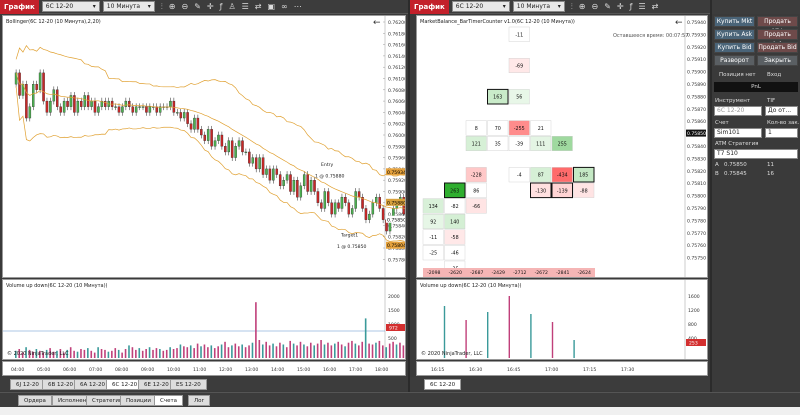 The image size is (800, 415). What do you see at coordinates (738, 133) in the screenshot?
I see `account-select: Sim101` at bounding box center [738, 133].